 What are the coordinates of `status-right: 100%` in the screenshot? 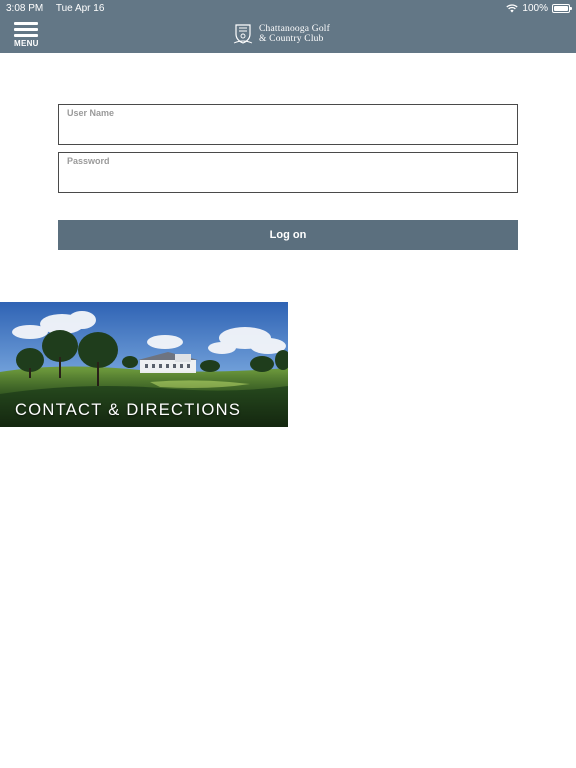 It's located at (539, 8).